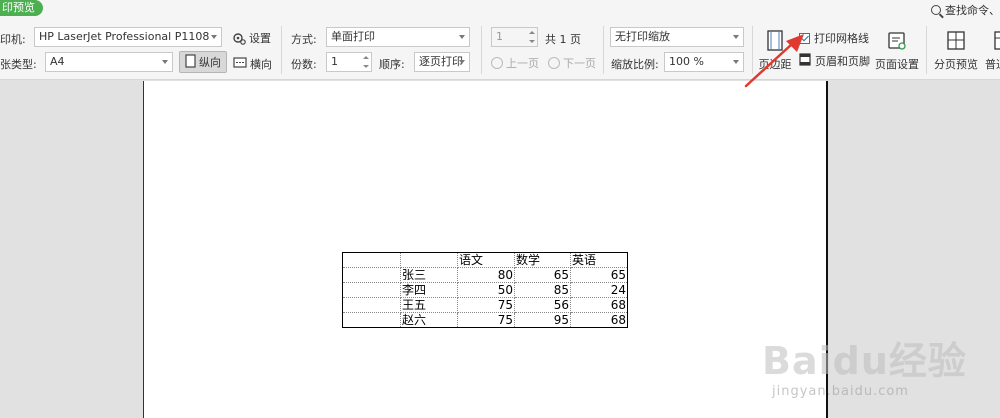 The height and width of the screenshot is (418, 1000). I want to click on search-label: 查找命令、, so click(972, 10).